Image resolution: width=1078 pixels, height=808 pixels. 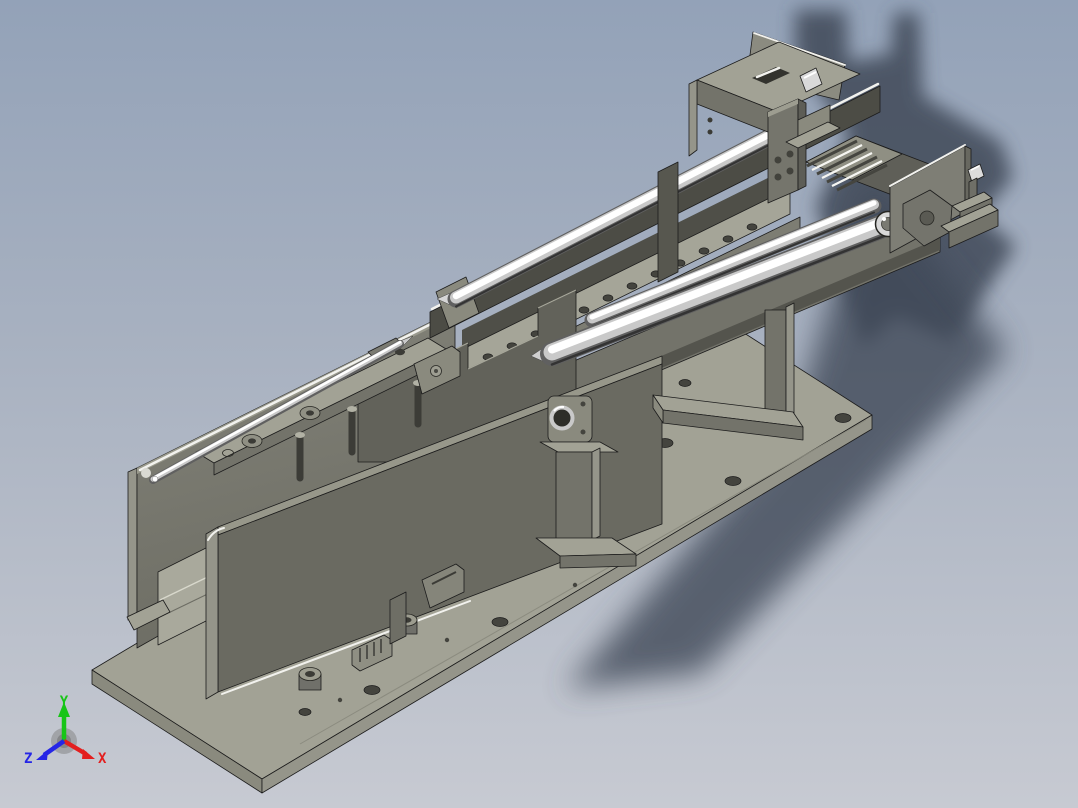 What do you see at coordinates (787, 151) in the screenshot?
I see `slider-block` at bounding box center [787, 151].